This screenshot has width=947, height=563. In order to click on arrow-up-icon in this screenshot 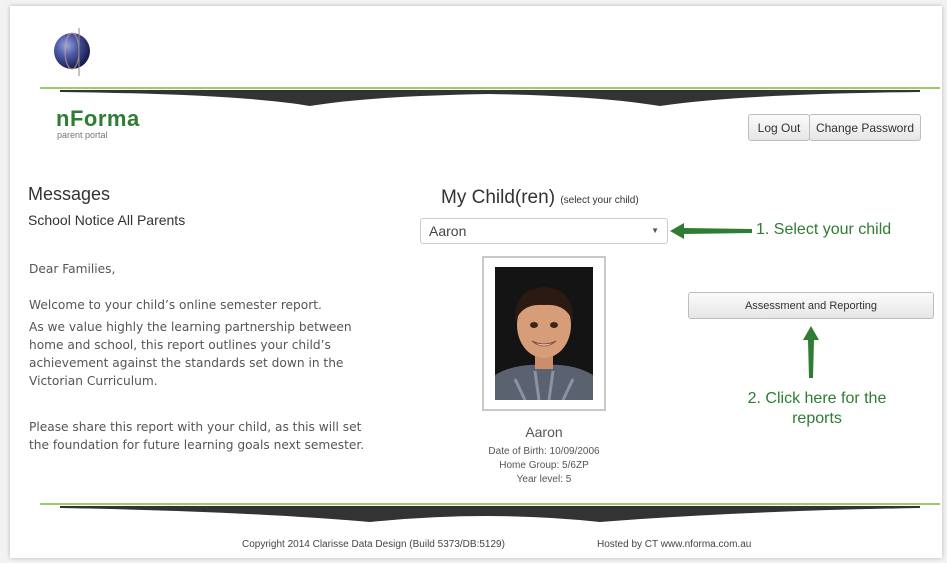, I will do `click(811, 354)`.